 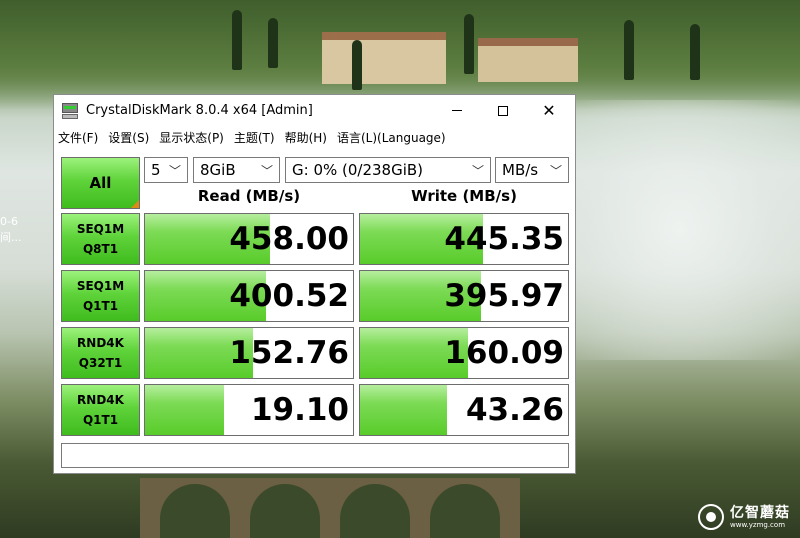 What do you see at coordinates (100, 239) in the screenshot?
I see `test-button-seq1m-q8t1: SEQ1M Q8T1` at bounding box center [100, 239].